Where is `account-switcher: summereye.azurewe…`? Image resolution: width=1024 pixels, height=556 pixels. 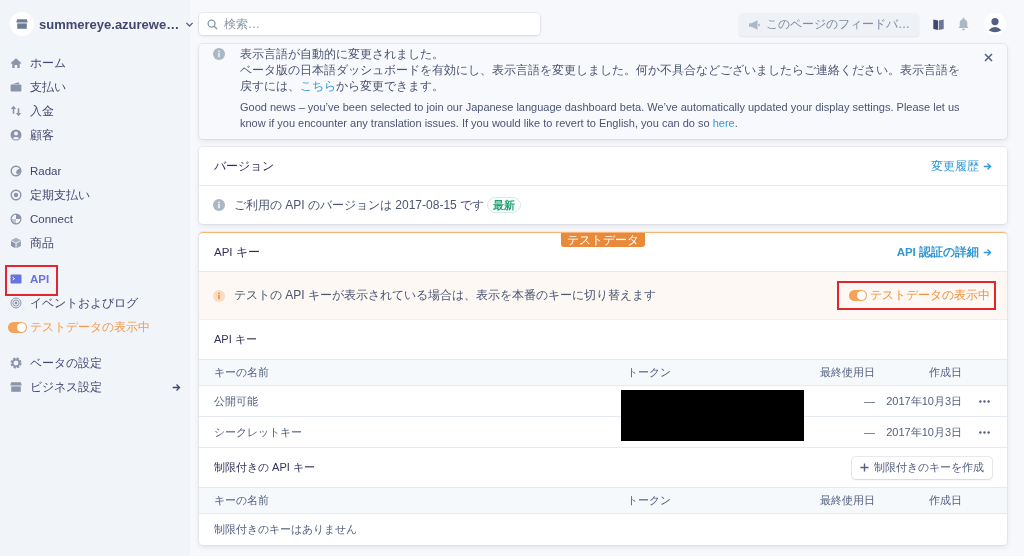
account-switcher: summereye.azurewe… is located at coordinates (97, 24).